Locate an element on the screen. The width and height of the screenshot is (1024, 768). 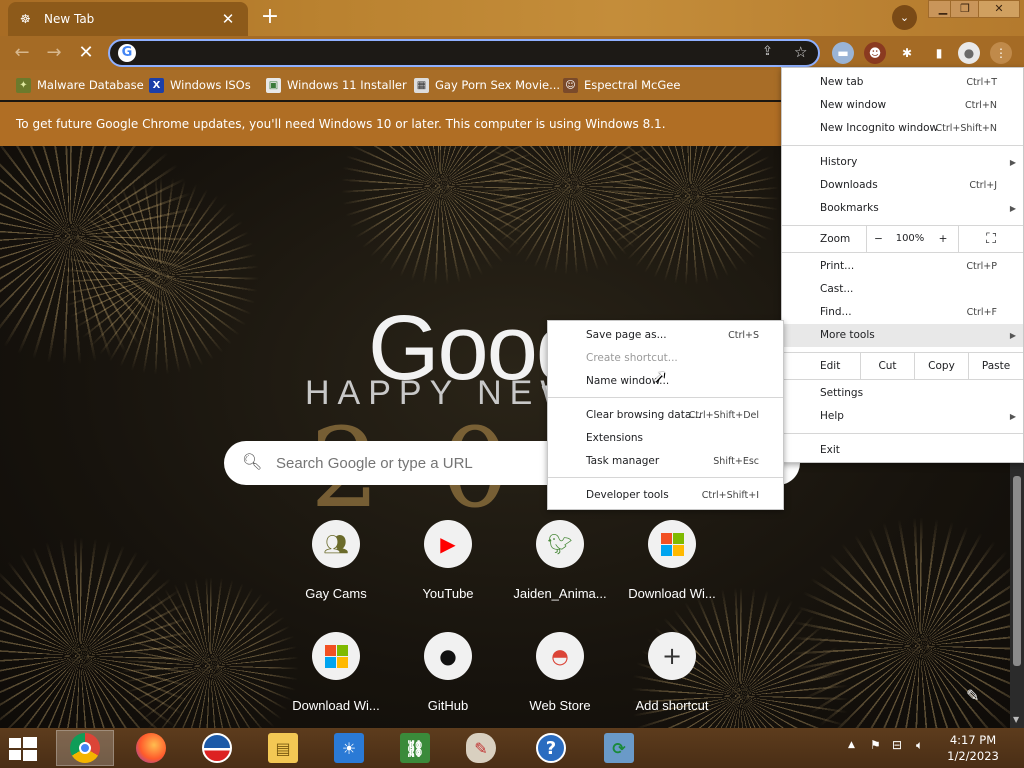
menu-item-label: New Incognito window is located at coordinates (879, 128).